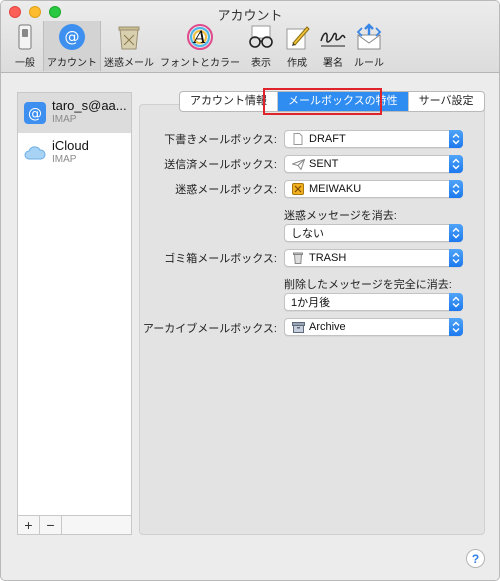 The image size is (500, 581). What do you see at coordinates (220, 140) in the screenshot?
I see `drafts-mailbox-label: 下書きメールボックス:` at bounding box center [220, 140].